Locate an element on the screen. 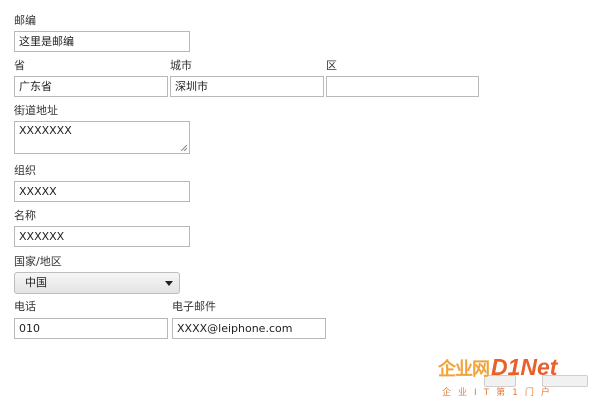 The image size is (600, 399). organization-label: 组织 is located at coordinates (25, 170).